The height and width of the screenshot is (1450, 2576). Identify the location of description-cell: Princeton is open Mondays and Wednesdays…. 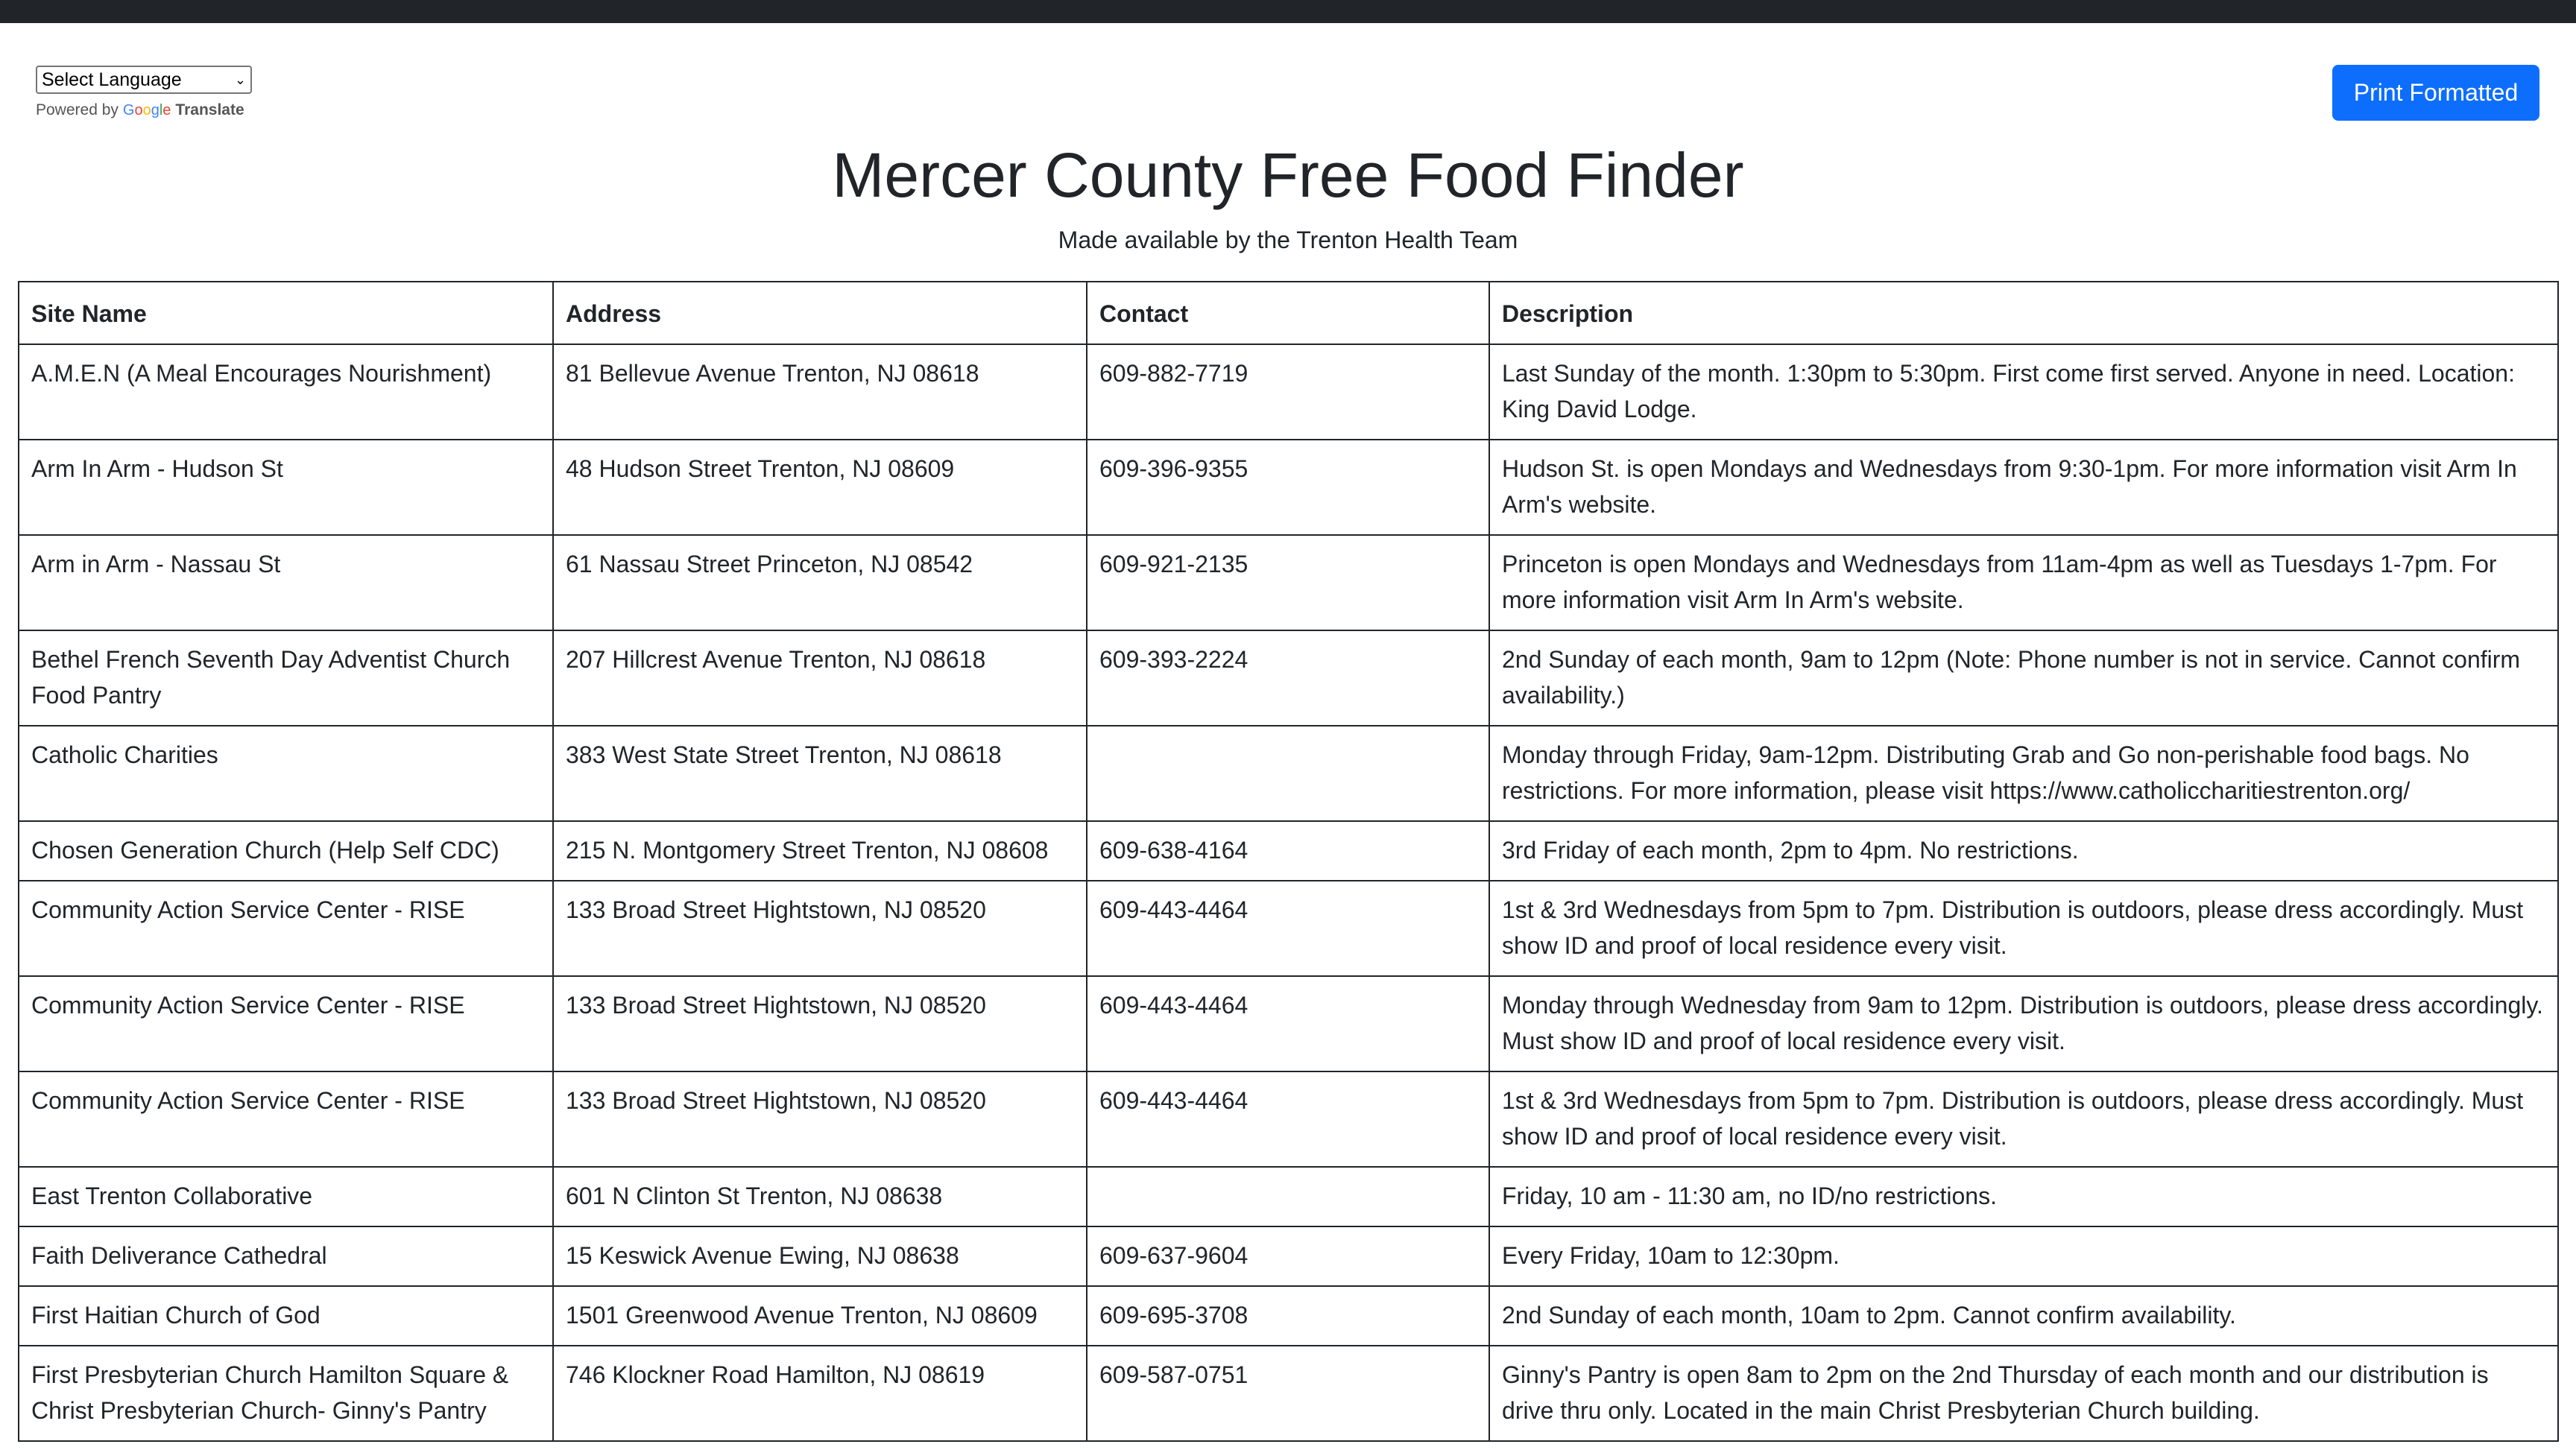
(2024, 582).